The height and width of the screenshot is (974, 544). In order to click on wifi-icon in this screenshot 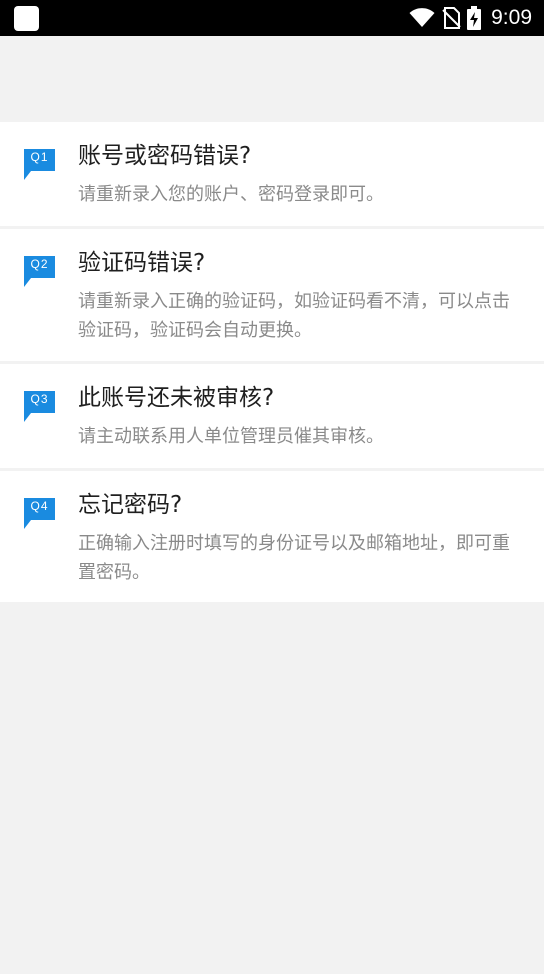, I will do `click(422, 18)`.